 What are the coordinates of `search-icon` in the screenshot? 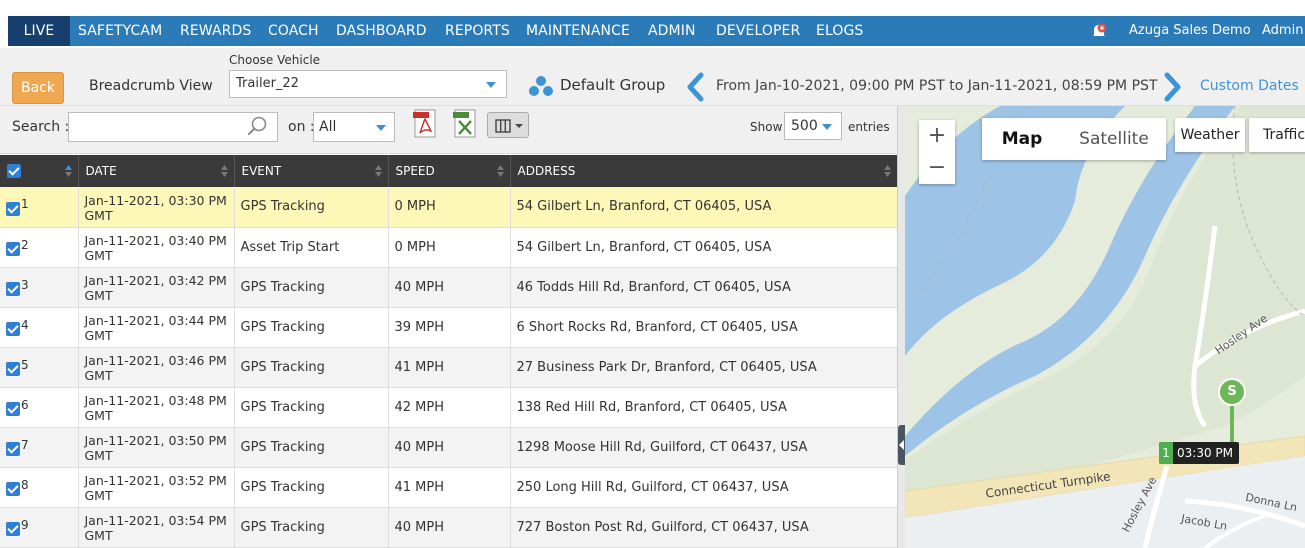 It's located at (257, 126).